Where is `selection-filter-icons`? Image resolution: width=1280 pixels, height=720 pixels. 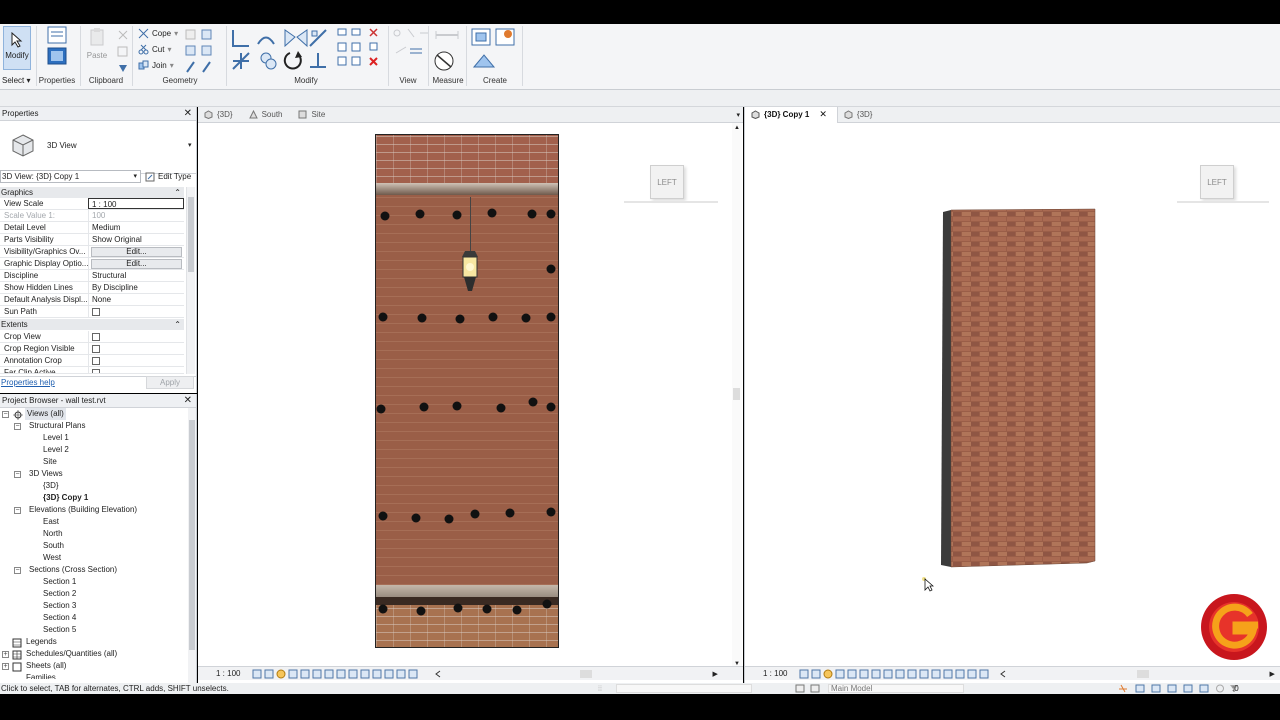
selection-filter-icons is located at coordinates (1182, 688).